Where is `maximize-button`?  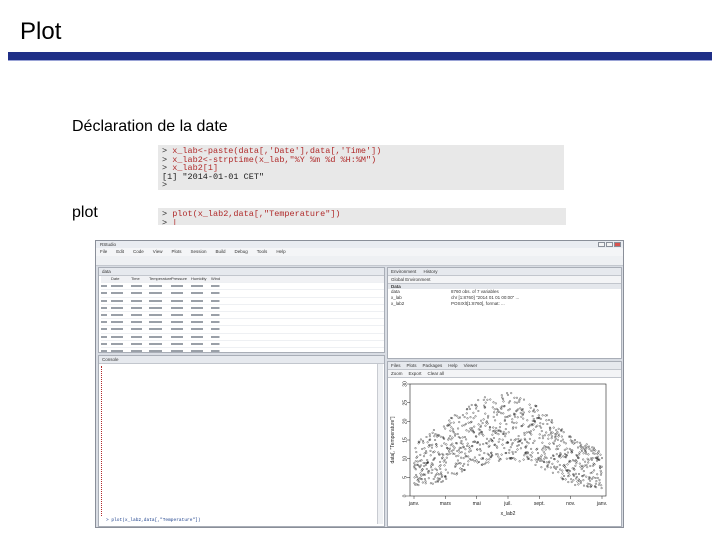 maximize-button is located at coordinates (609, 244).